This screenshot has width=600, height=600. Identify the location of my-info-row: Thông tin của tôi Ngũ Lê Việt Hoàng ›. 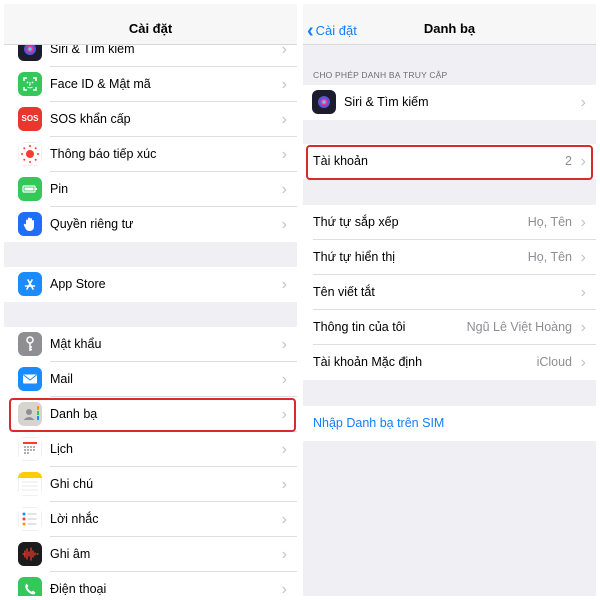
(449, 327).